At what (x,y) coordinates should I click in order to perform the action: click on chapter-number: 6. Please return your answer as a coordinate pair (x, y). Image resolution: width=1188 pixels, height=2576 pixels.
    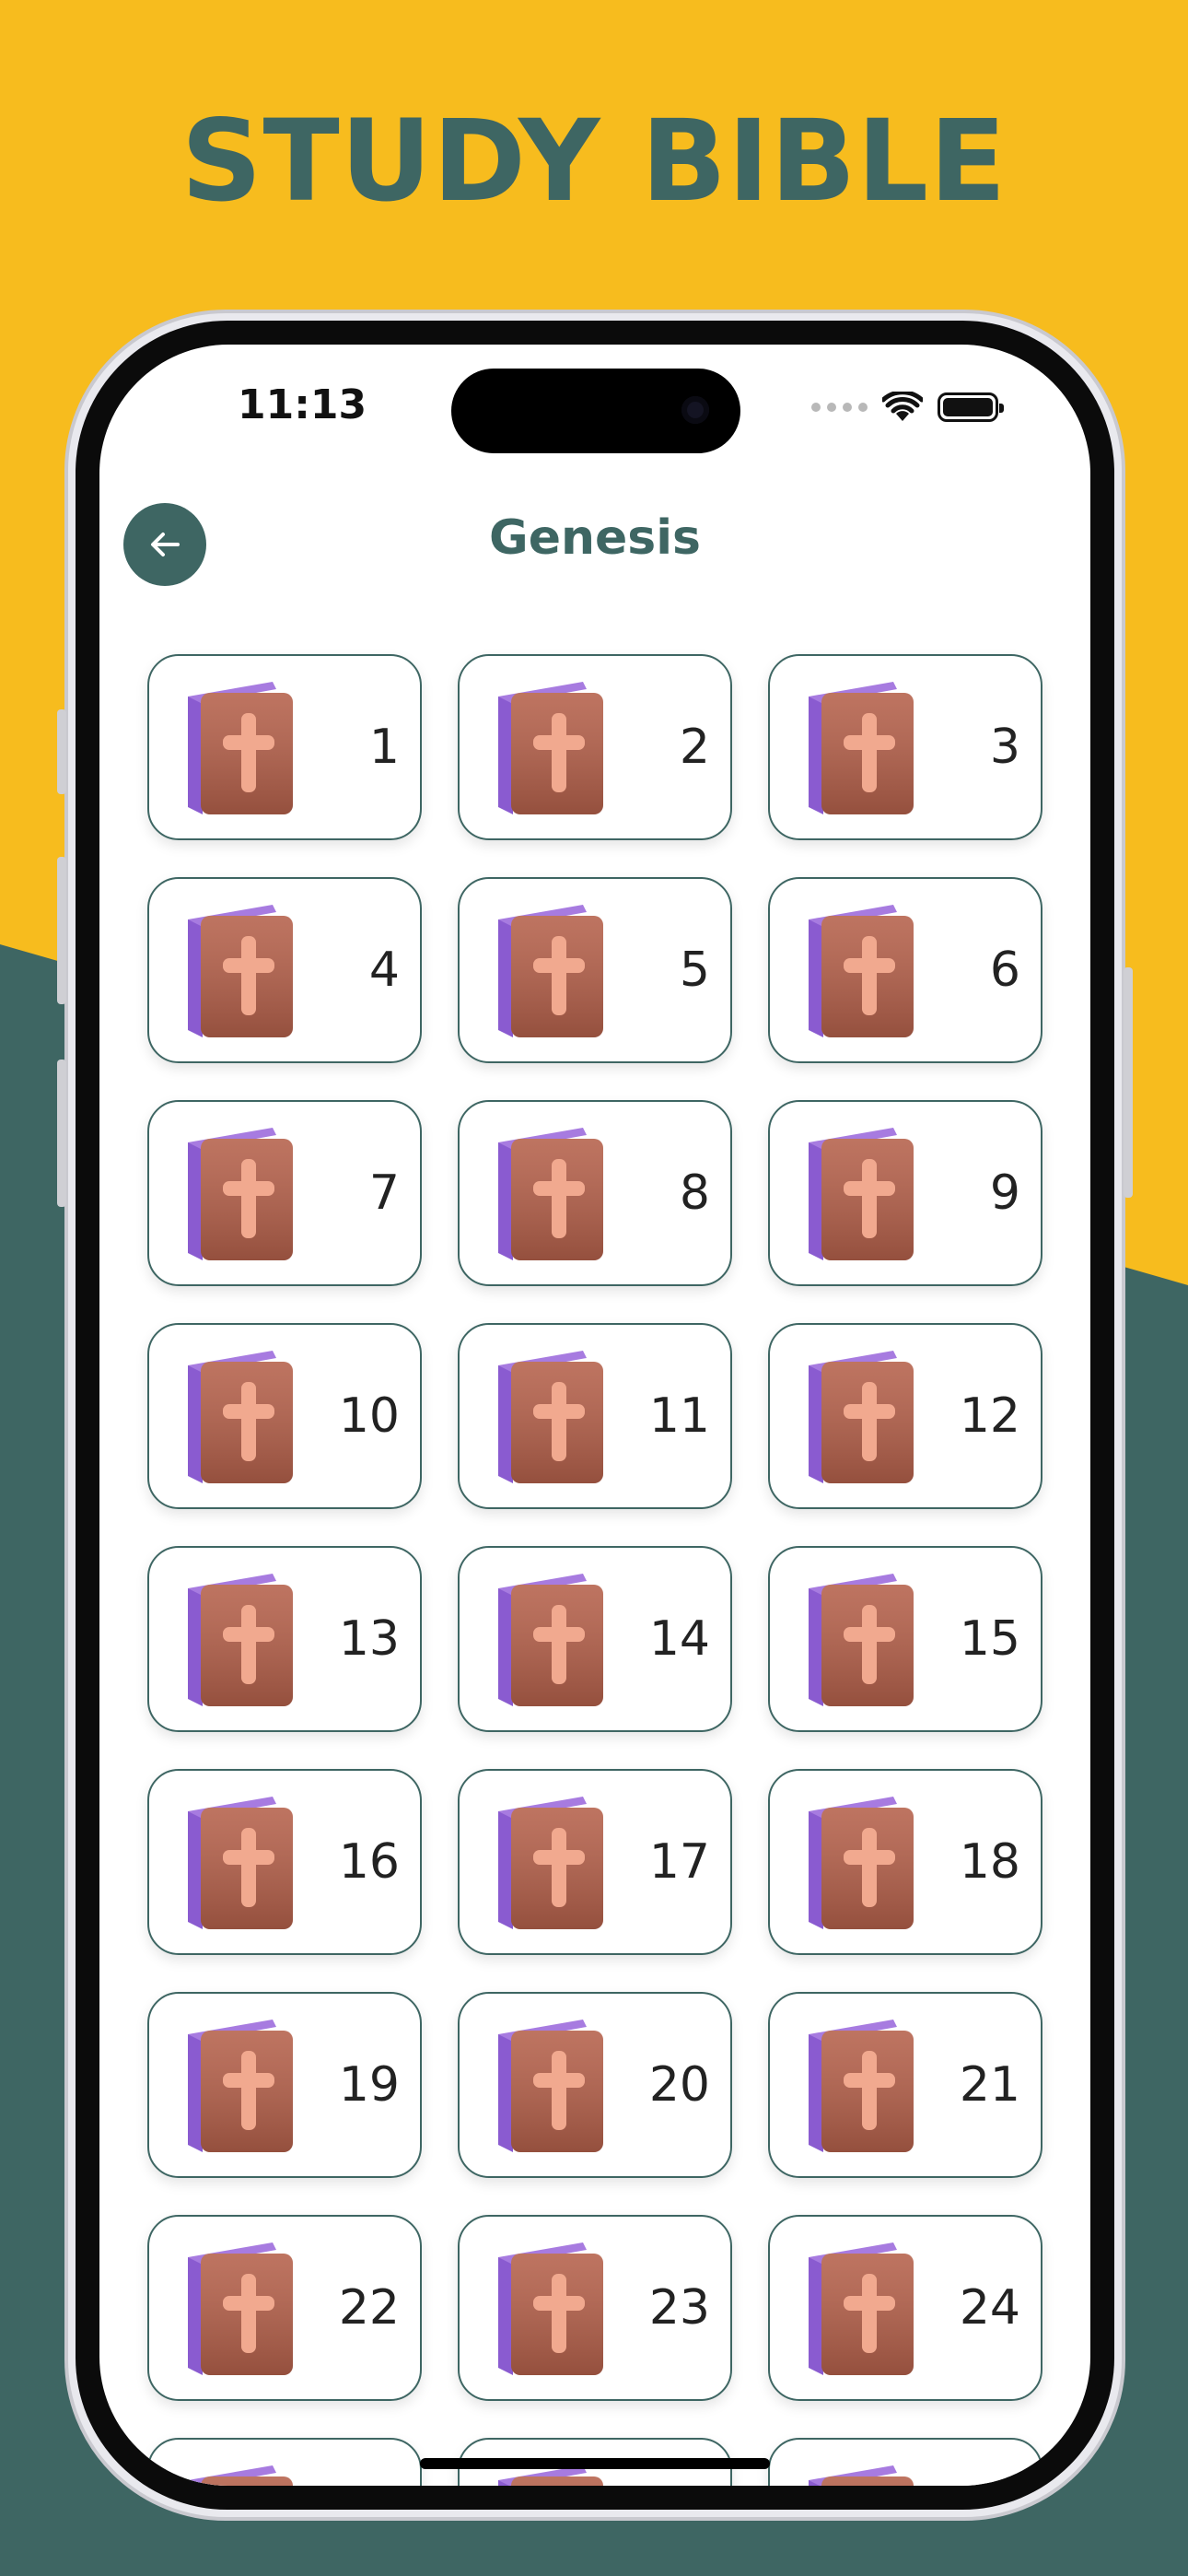
    Looking at the image, I should click on (1004, 971).